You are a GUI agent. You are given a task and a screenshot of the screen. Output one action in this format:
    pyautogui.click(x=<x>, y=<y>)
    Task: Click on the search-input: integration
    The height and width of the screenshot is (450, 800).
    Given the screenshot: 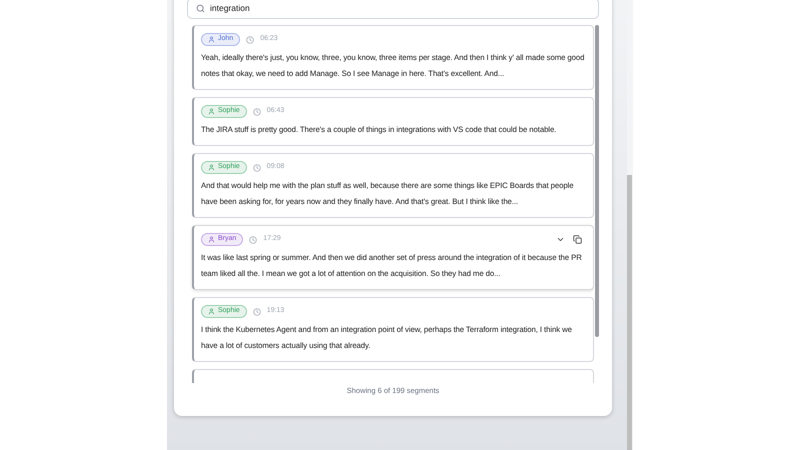 What is the action you would take?
    pyautogui.click(x=400, y=8)
    